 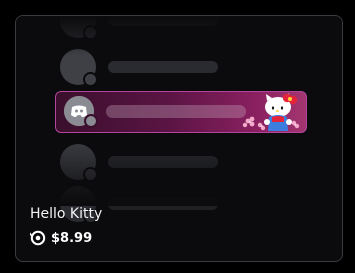 What do you see at coordinates (271, 112) in the screenshot?
I see `hello-kitty-icon` at bounding box center [271, 112].